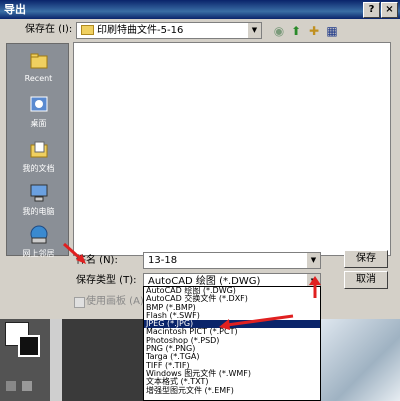 The height and width of the screenshot is (401, 400). I want to click on place-desktop: 桌面, so click(38, 111).